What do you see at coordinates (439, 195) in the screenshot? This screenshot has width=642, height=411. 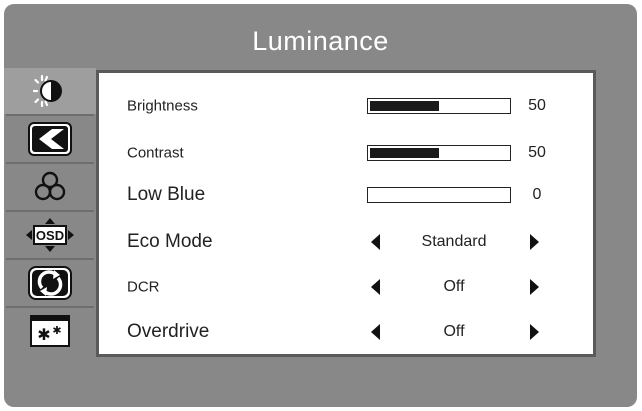 I see `low-blue-slider` at bounding box center [439, 195].